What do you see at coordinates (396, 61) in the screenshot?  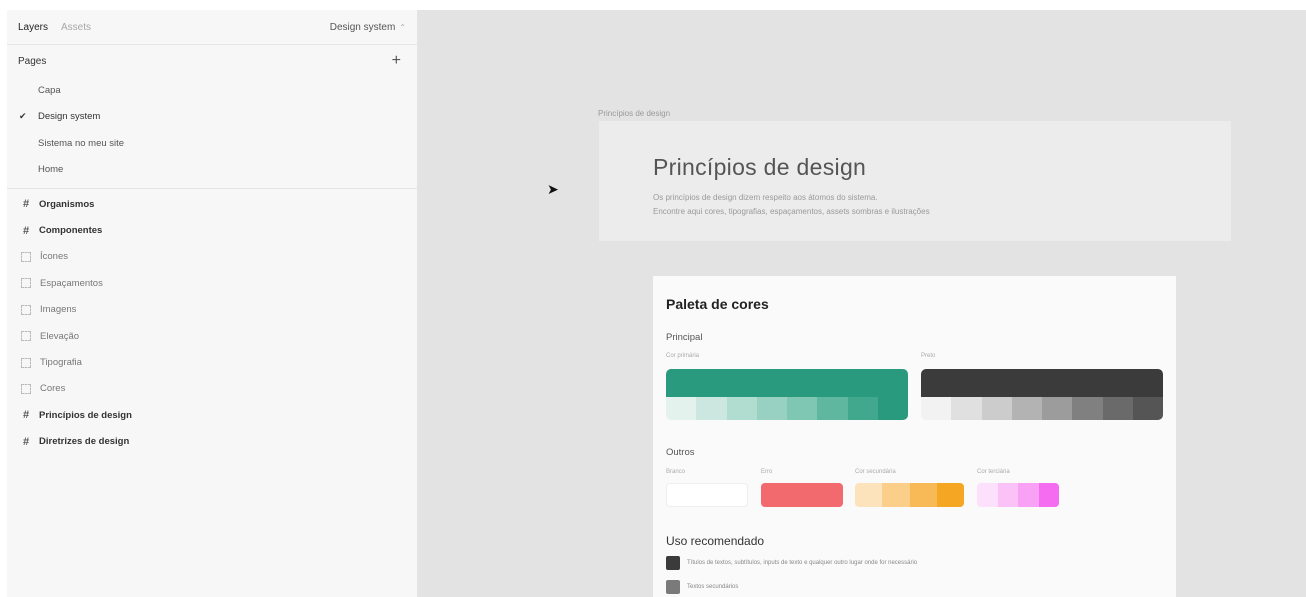 I see `add-page-icon: +` at bounding box center [396, 61].